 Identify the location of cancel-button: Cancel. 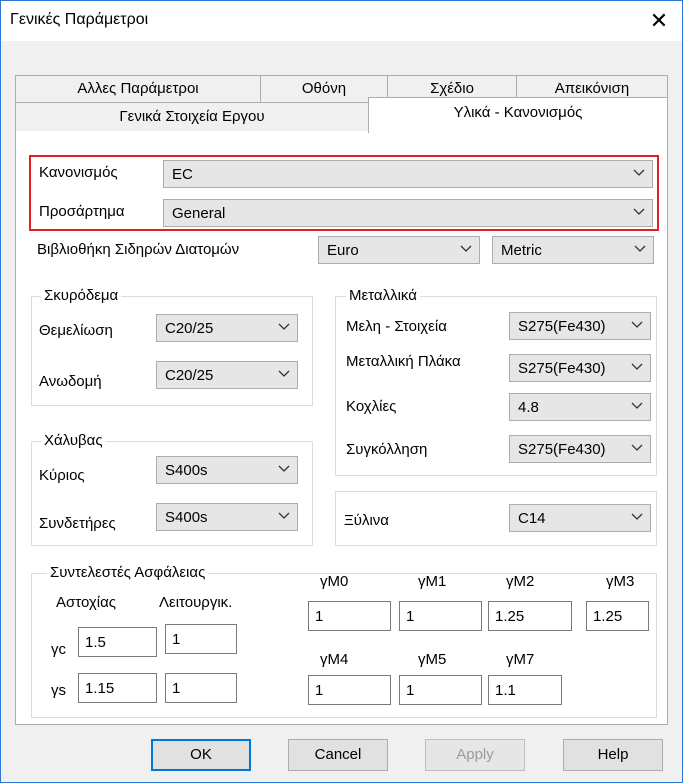
(338, 755).